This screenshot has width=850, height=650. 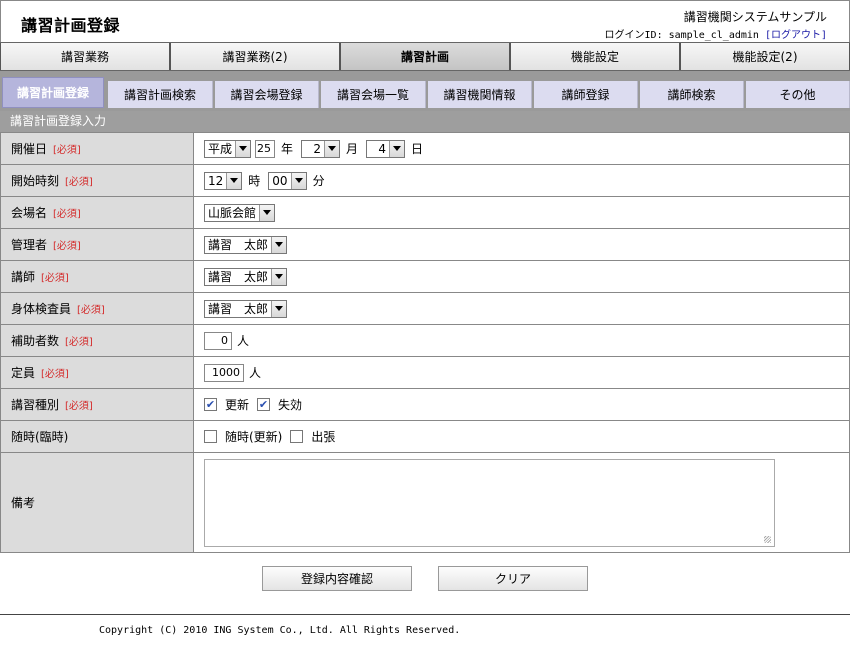 I want to click on main-tab-course-plan: 講習計画, so click(x=425, y=56).